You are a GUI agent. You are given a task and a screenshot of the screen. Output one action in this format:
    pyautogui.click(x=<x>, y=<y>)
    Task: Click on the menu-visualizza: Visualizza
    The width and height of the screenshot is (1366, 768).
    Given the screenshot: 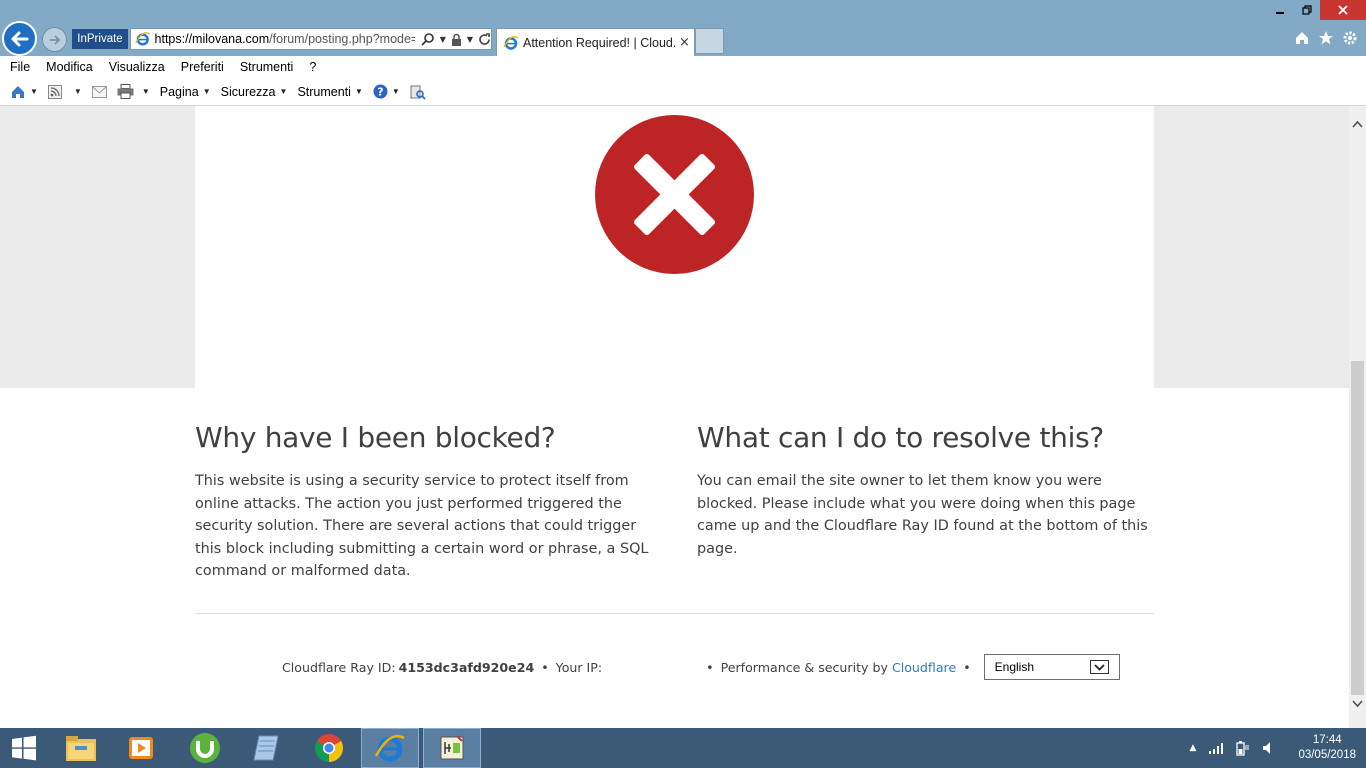 What is the action you would take?
    pyautogui.click(x=137, y=67)
    